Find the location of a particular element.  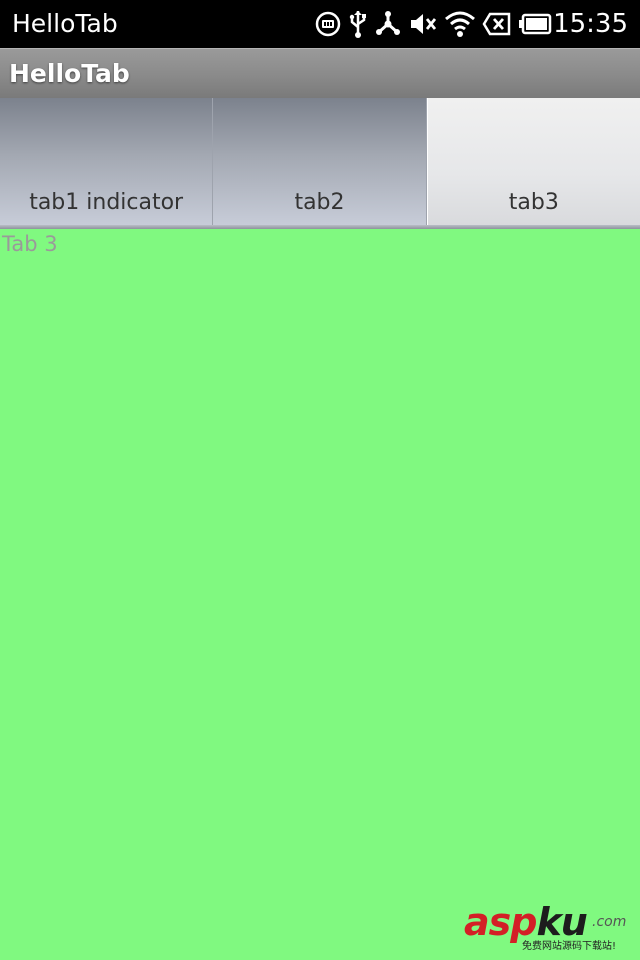

tab-tab2: tab2 is located at coordinates (320, 161).